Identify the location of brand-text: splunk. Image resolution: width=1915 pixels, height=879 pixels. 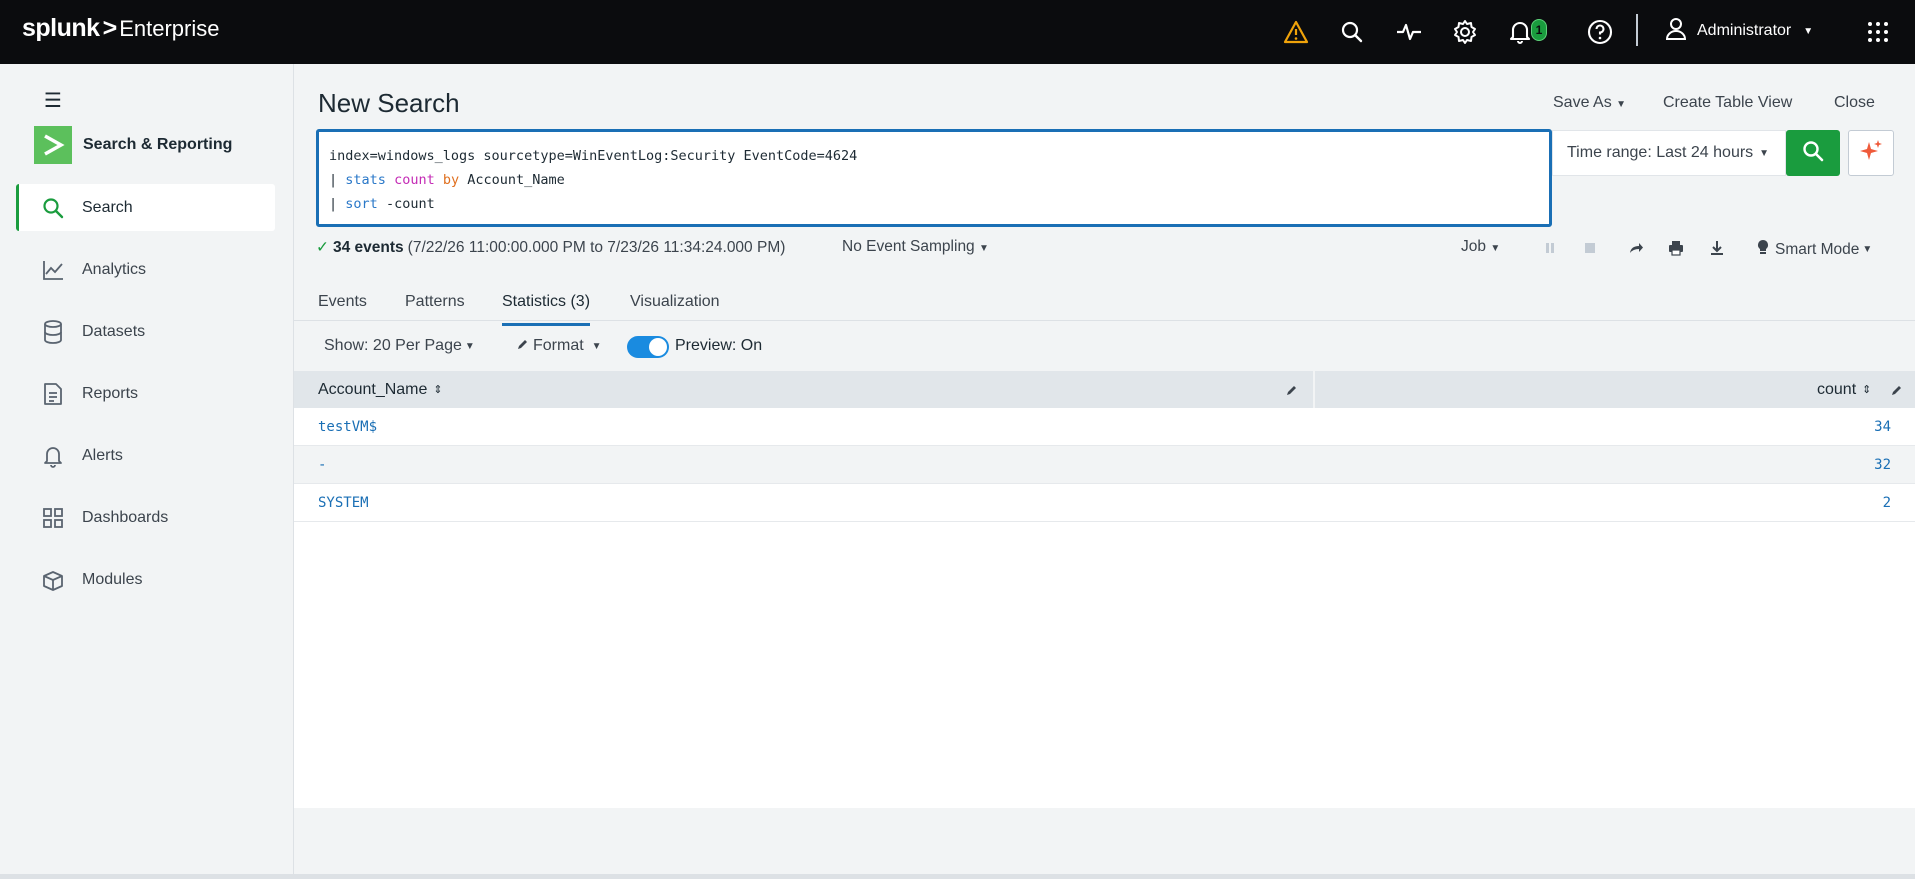
(61, 28).